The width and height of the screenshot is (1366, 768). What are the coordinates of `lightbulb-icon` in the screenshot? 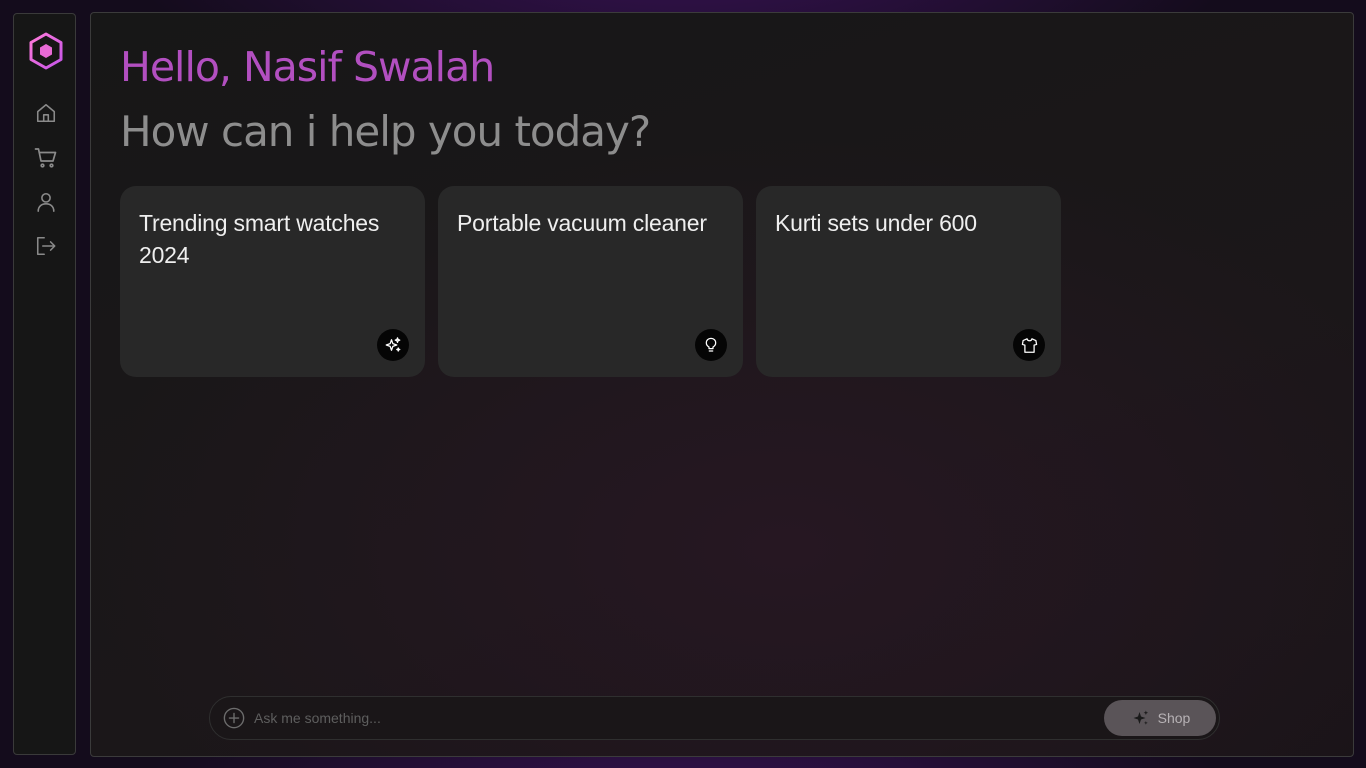 It's located at (711, 345).